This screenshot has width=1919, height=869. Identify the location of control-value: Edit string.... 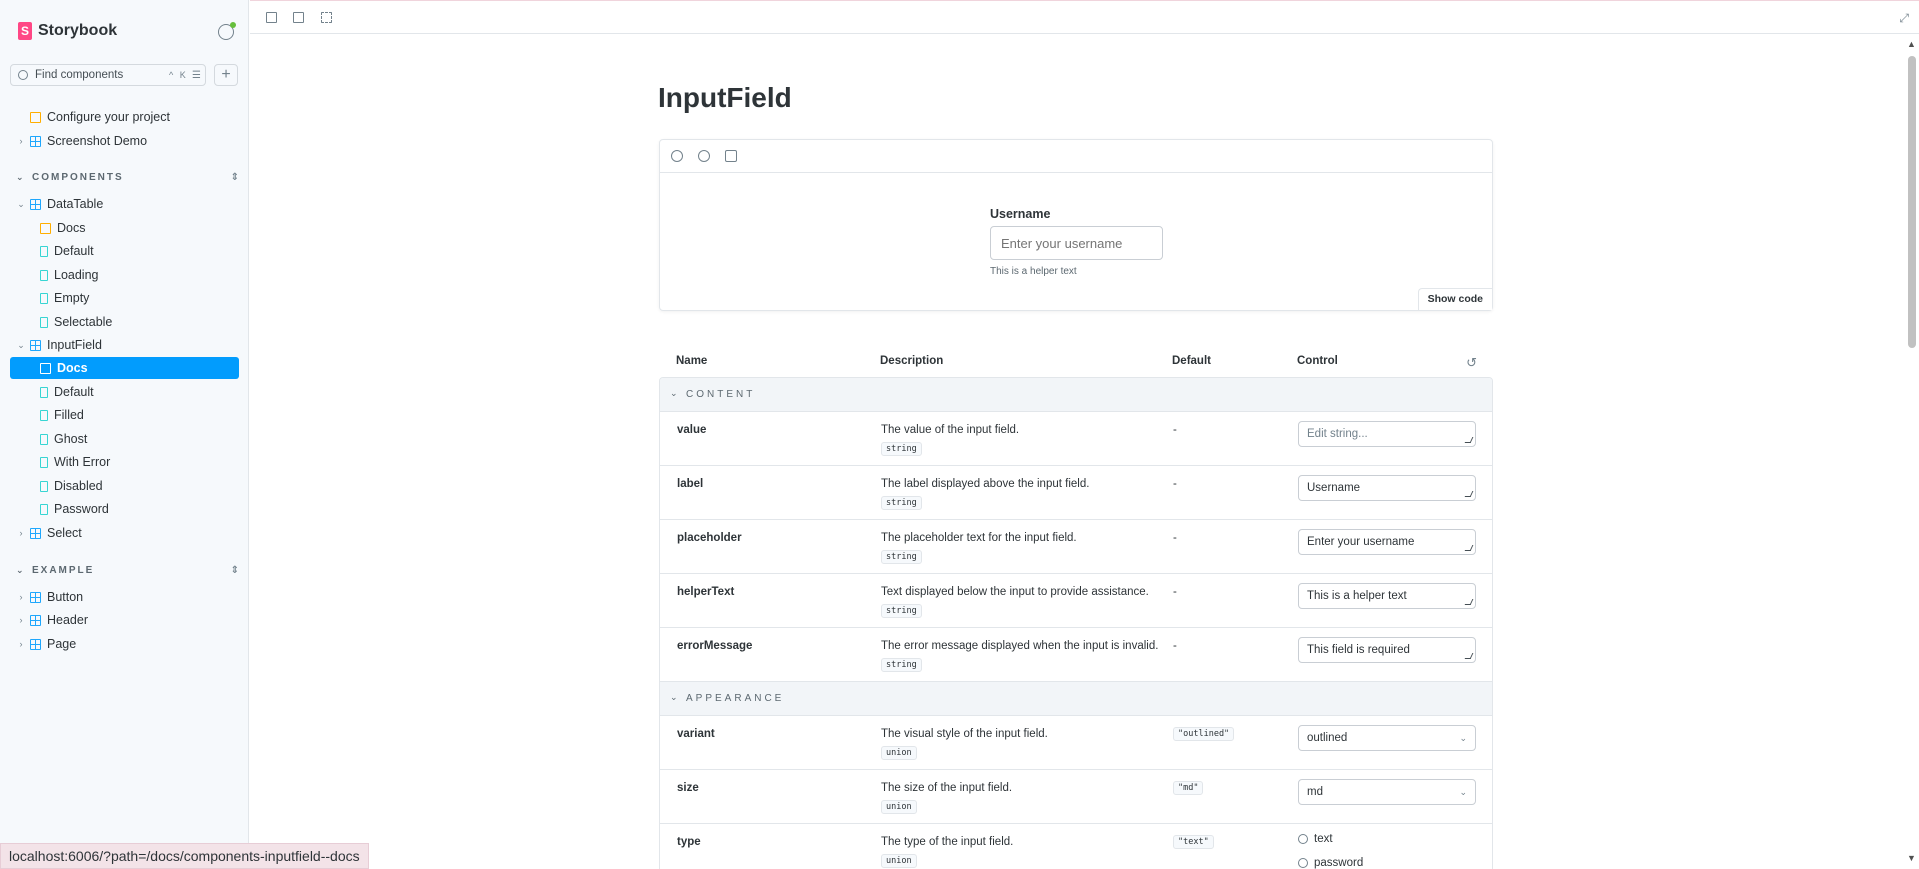
(1337, 434).